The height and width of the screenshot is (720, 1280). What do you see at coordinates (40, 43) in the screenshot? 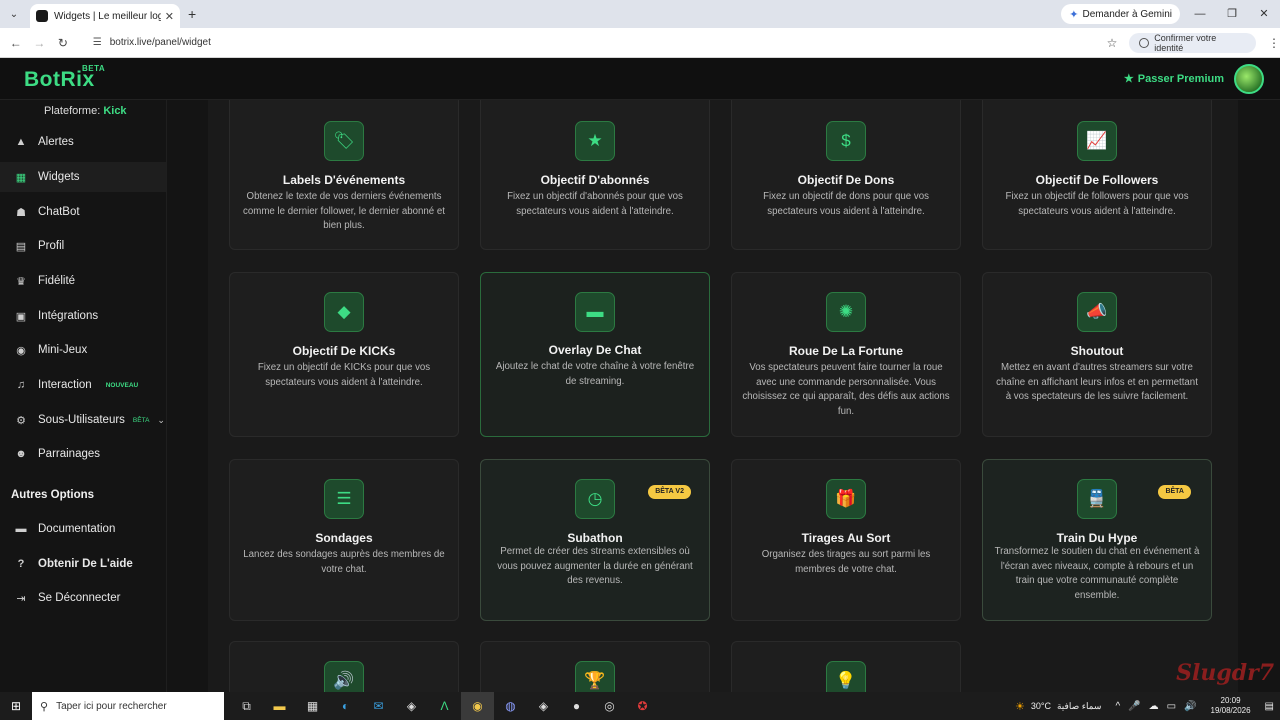
I see `forward-arrow-icon: →` at bounding box center [40, 43].